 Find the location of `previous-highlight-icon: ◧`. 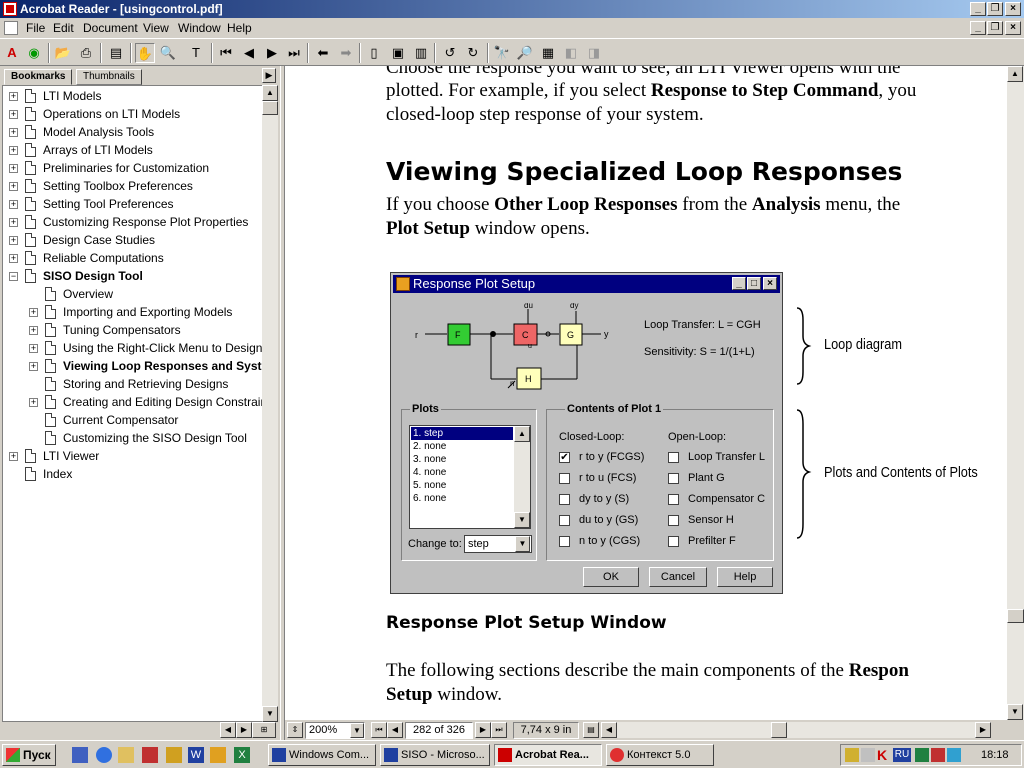

previous-highlight-icon: ◧ is located at coordinates (571, 53).